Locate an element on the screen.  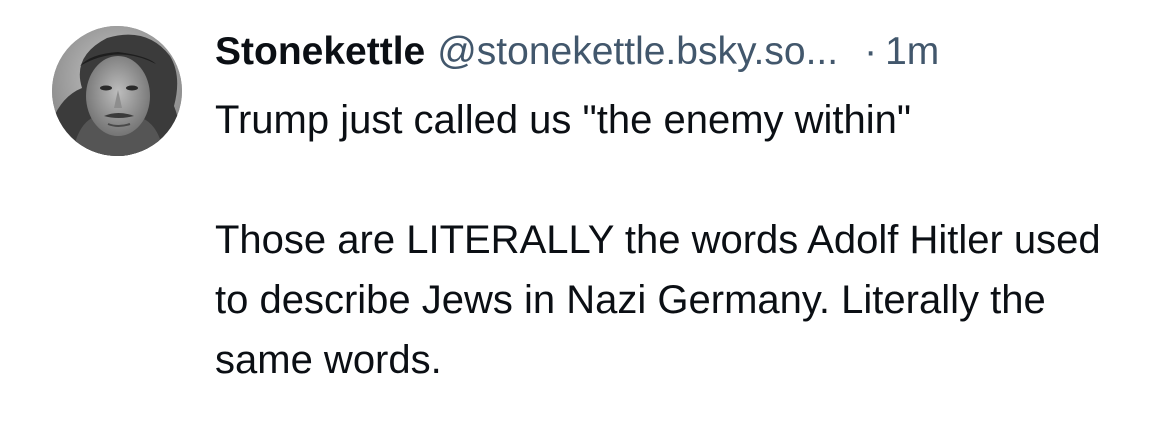
post-timestamp: 1m is located at coordinates (912, 52).